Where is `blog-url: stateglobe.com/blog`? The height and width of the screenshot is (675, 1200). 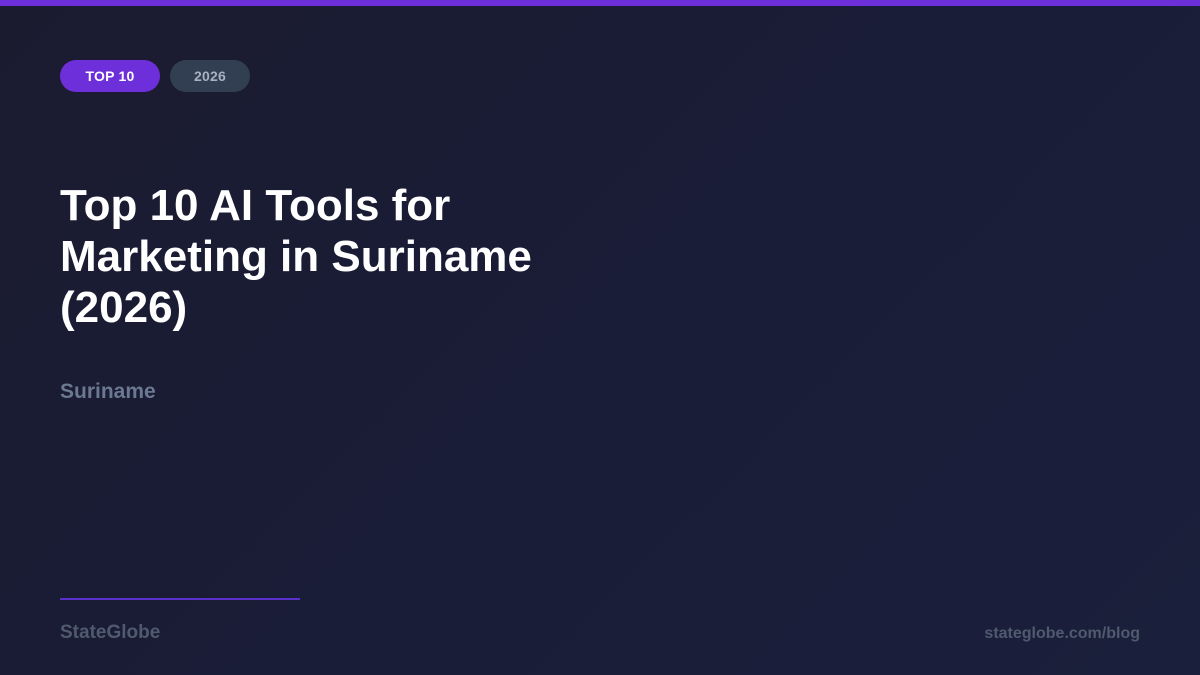
blog-url: stateglobe.com/blog is located at coordinates (1062, 633).